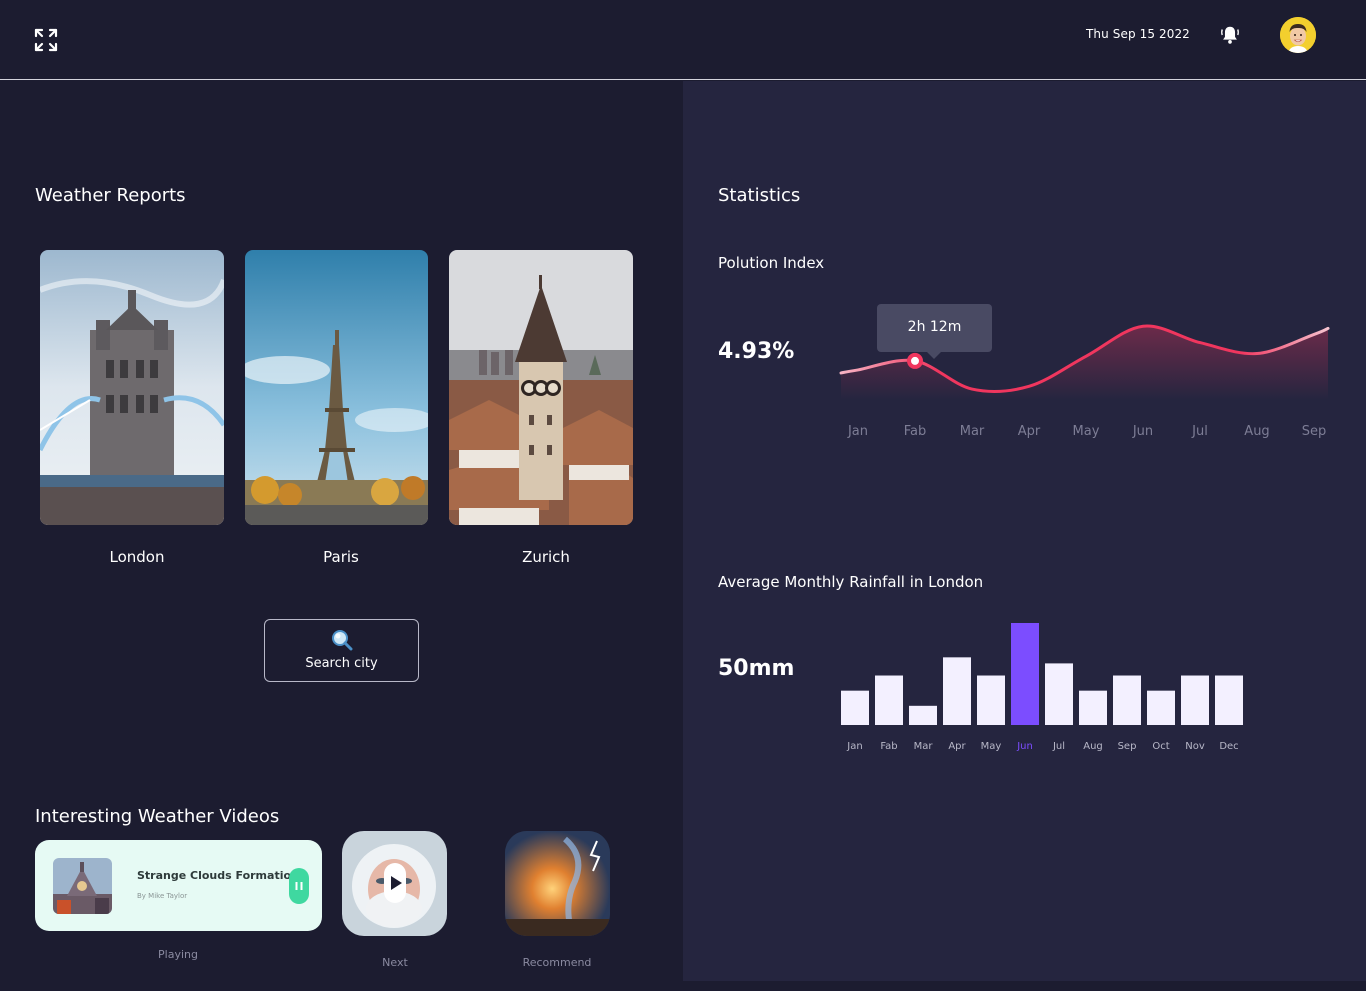  Describe the element at coordinates (1042, 687) in the screenshot. I see `rainfall-bar-chart: Jan Fab Mar Apr May Jun Jul Aug Sep Oct Nov Dec` at that location.